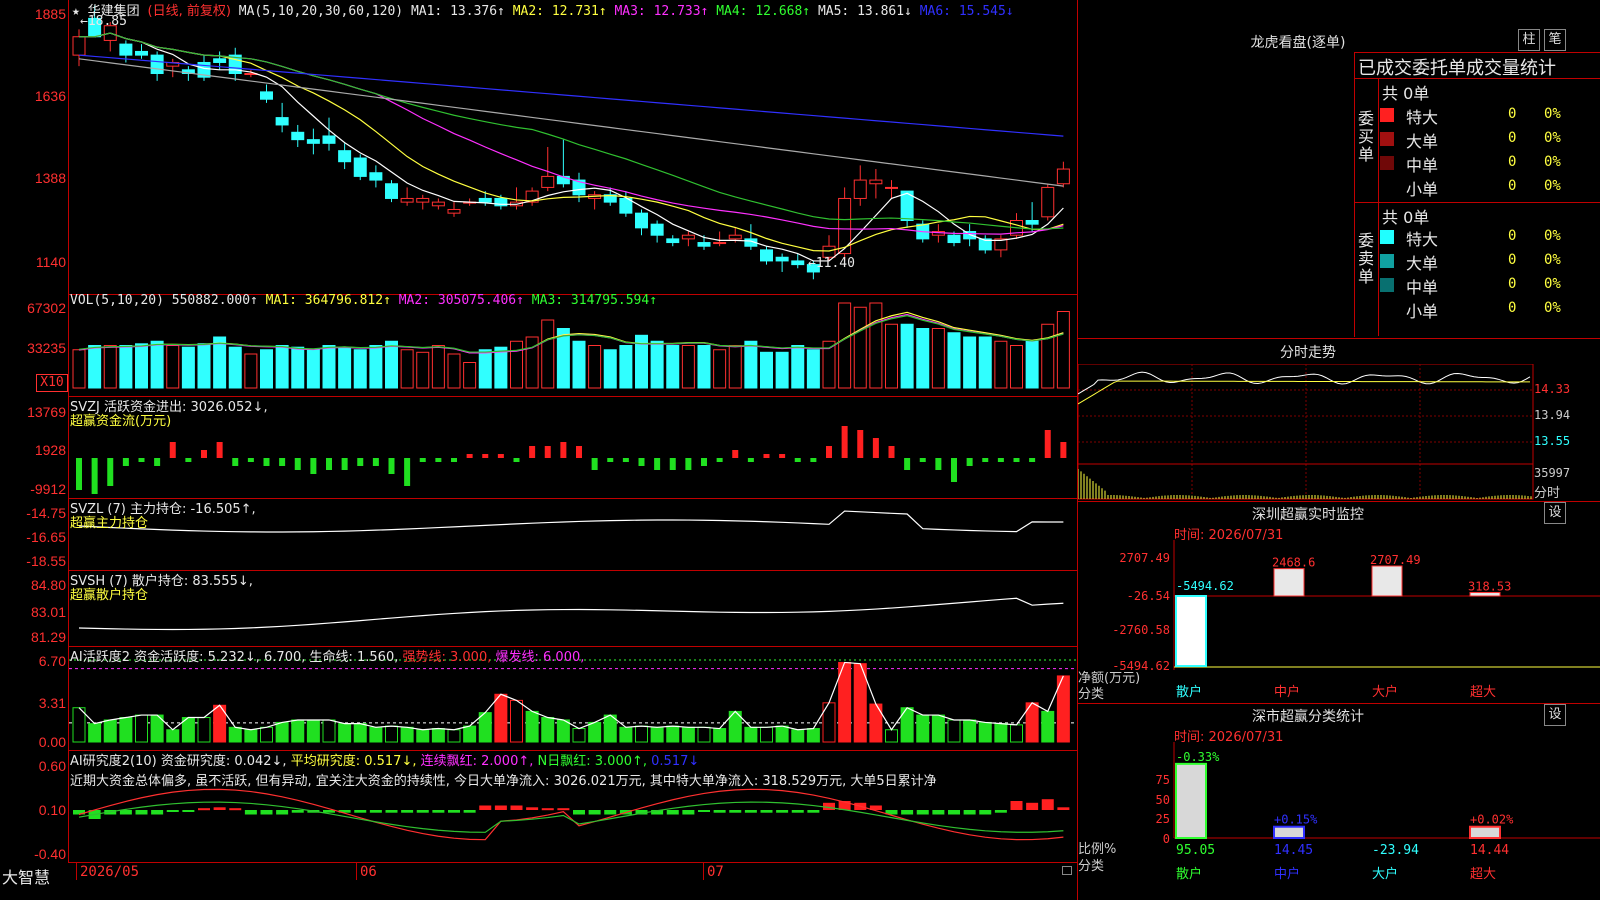 The height and width of the screenshot is (900, 1600). What do you see at coordinates (110, 872) in the screenshot?
I see `x-label-may: 2026/05` at bounding box center [110, 872].